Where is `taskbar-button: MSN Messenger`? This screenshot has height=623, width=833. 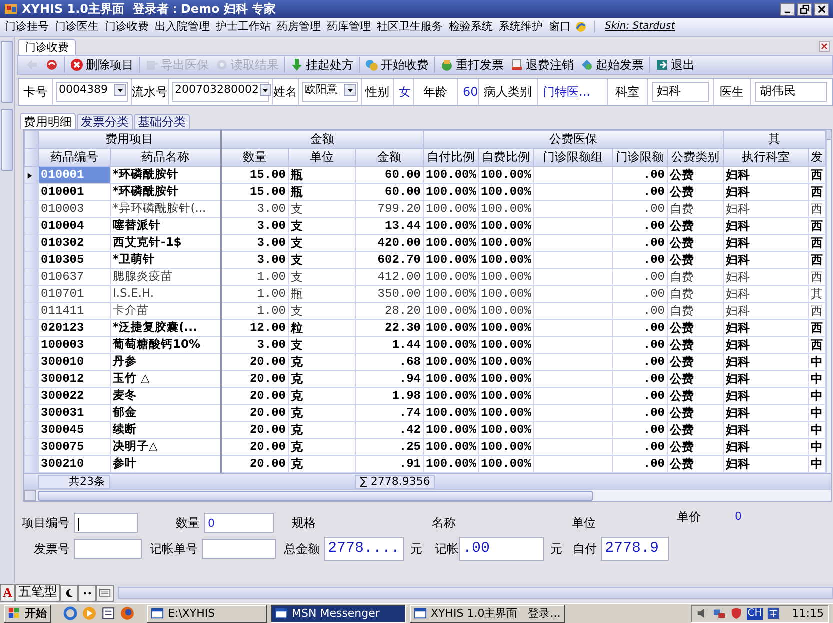 taskbar-button: MSN Messenger is located at coordinates (338, 613).